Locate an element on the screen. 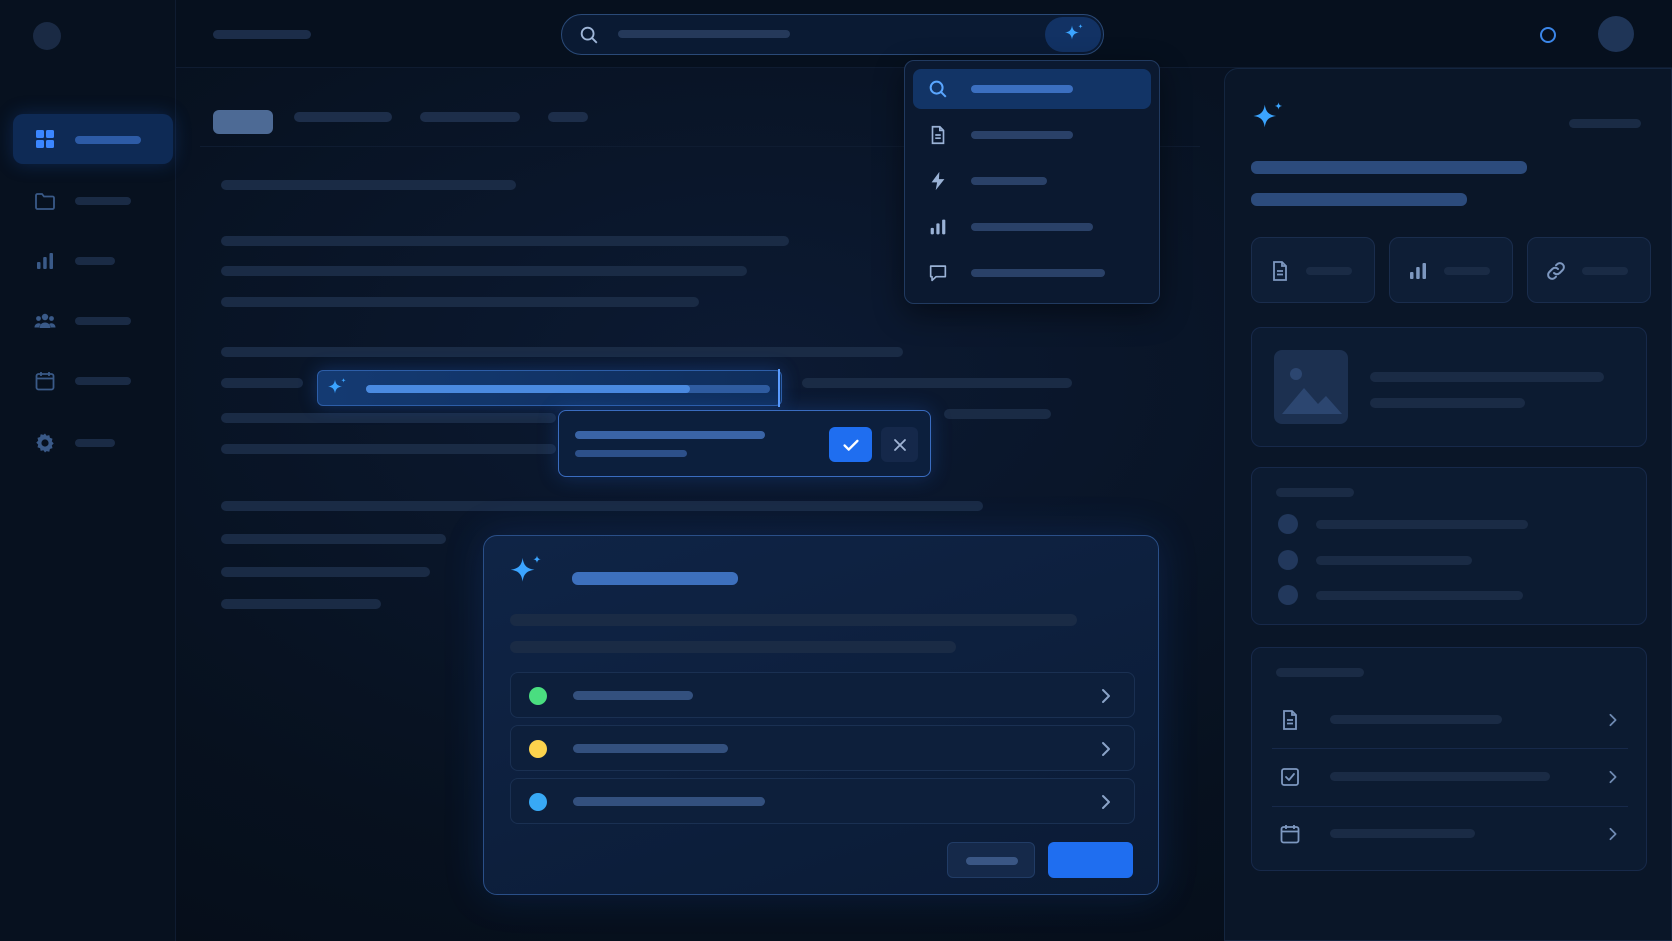  dropdown-item-document is located at coordinates (1032, 135).